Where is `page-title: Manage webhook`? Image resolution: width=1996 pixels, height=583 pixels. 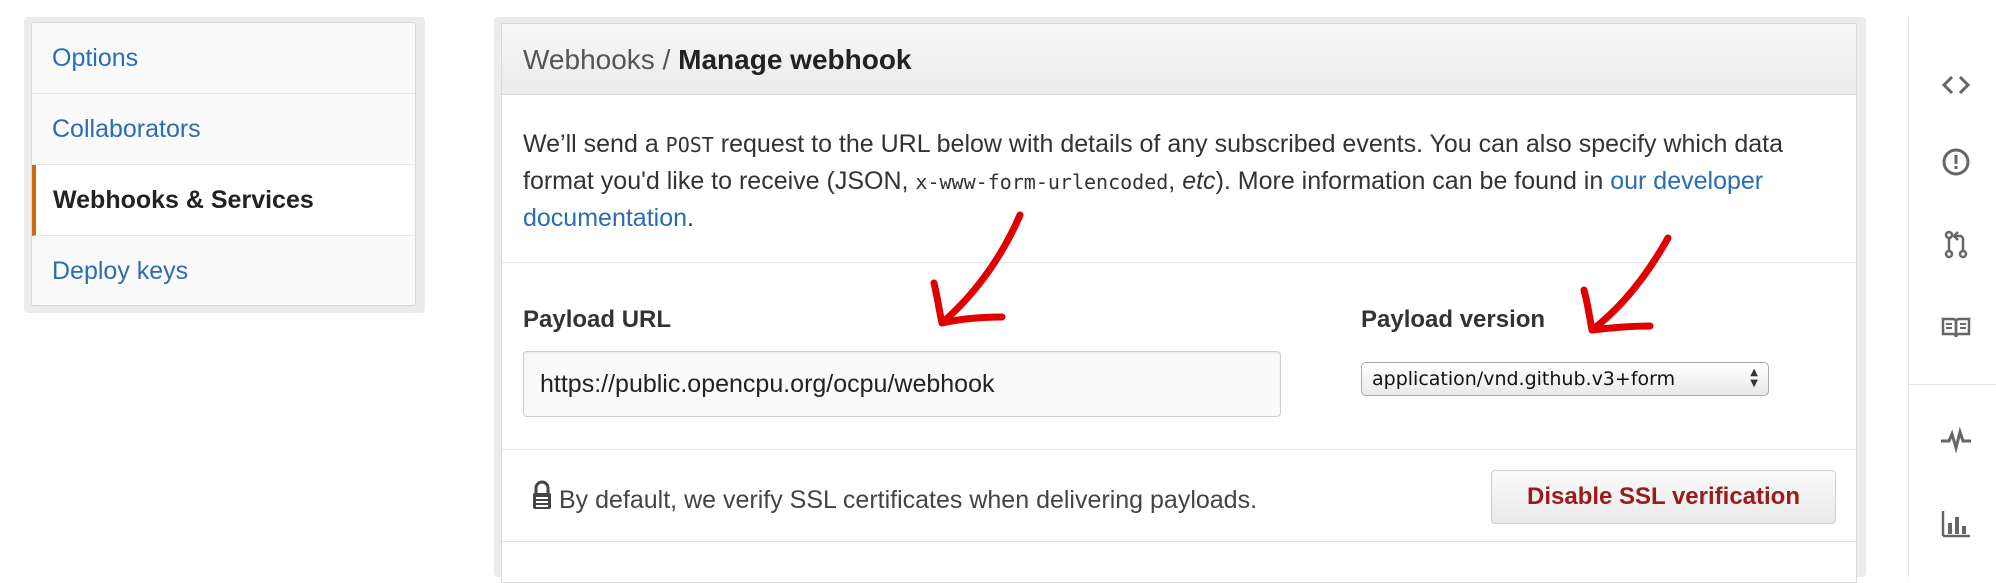
page-title: Manage webhook is located at coordinates (795, 59).